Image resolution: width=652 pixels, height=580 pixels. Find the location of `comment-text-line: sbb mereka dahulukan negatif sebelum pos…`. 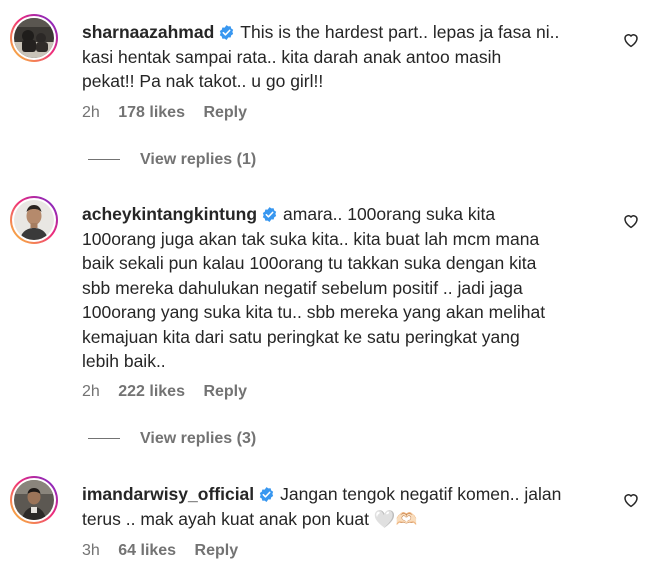

comment-text-line: sbb mereka dahulukan negatif sebelum pos… is located at coordinates (302, 287).